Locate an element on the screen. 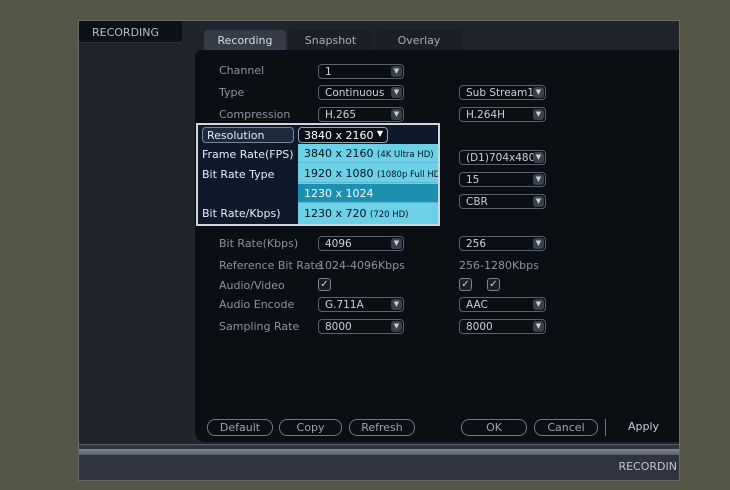 The height and width of the screenshot is (490, 730). audio-video-label: Audio/Video is located at coordinates (252, 285).